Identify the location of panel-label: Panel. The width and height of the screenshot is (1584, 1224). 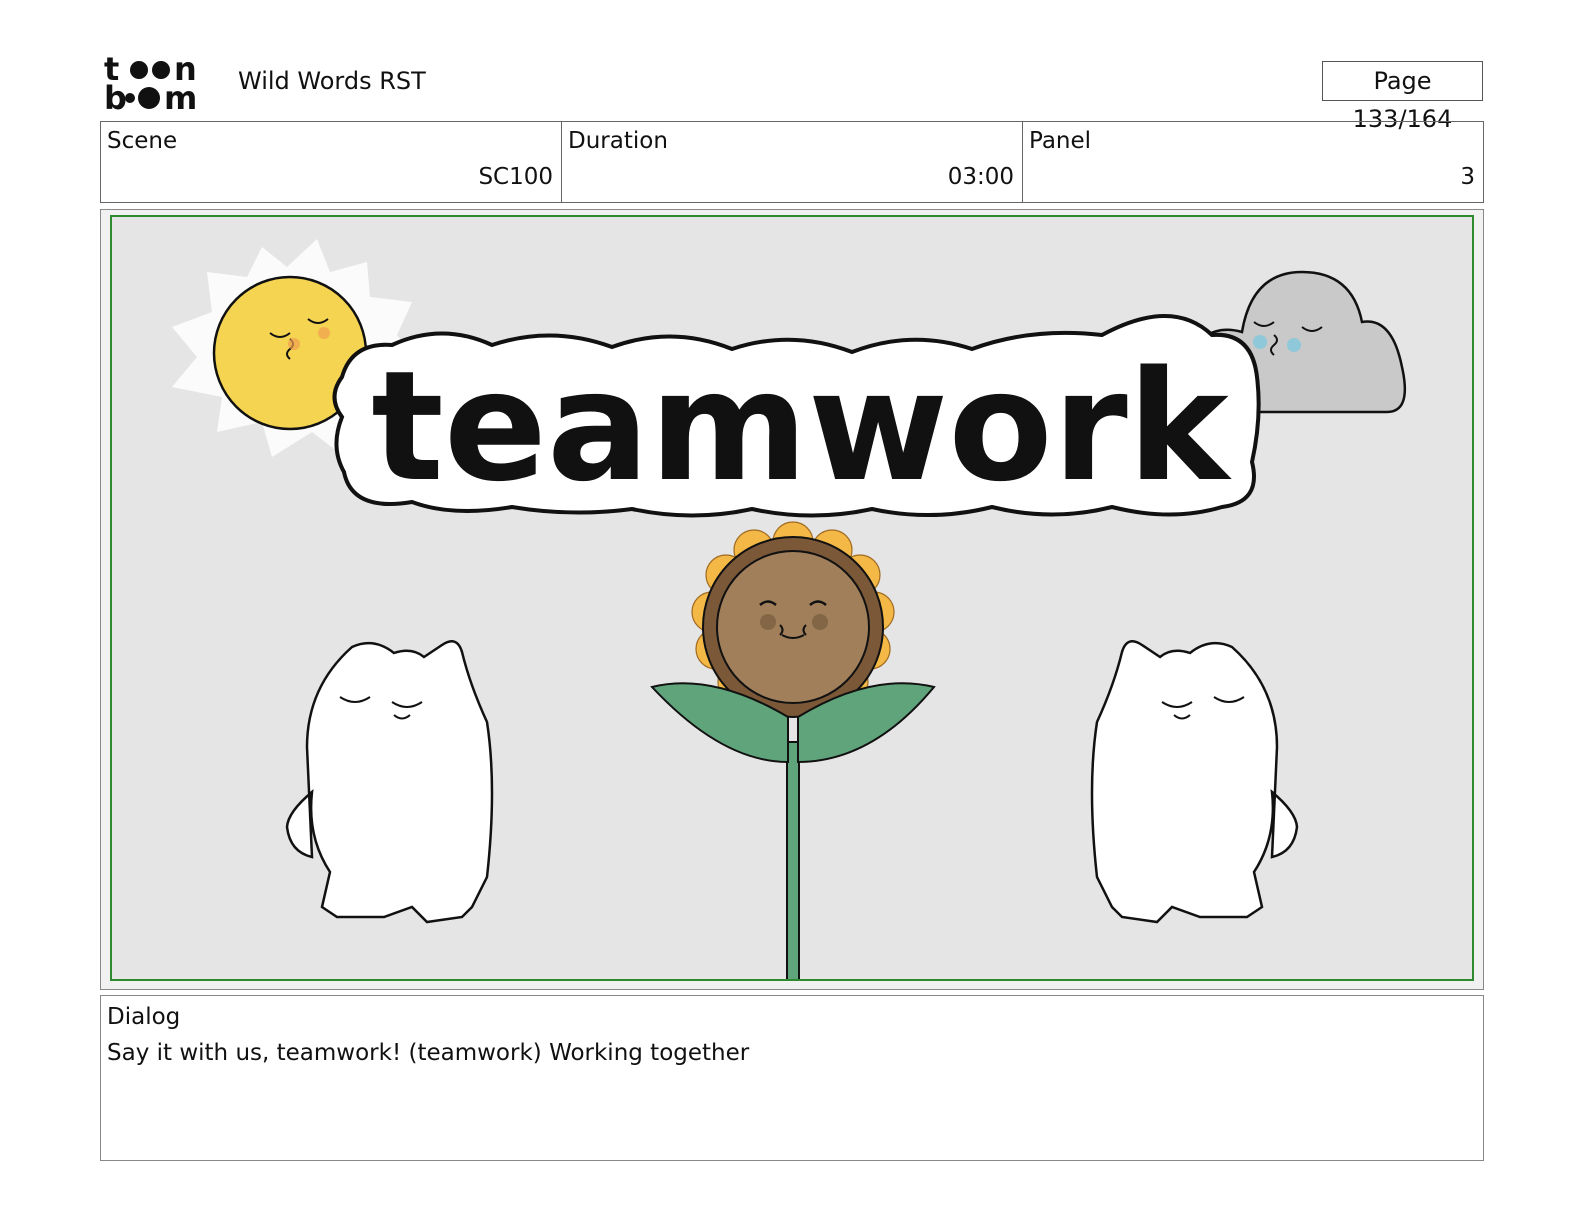
(1060, 141).